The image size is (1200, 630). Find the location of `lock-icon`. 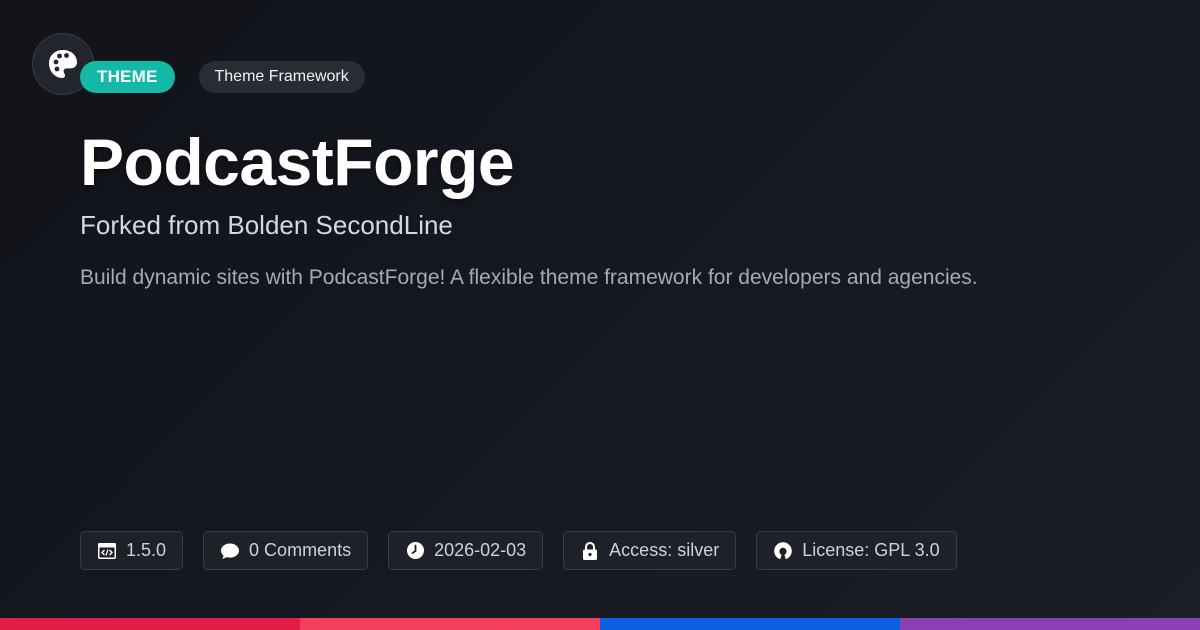

lock-icon is located at coordinates (590, 551).